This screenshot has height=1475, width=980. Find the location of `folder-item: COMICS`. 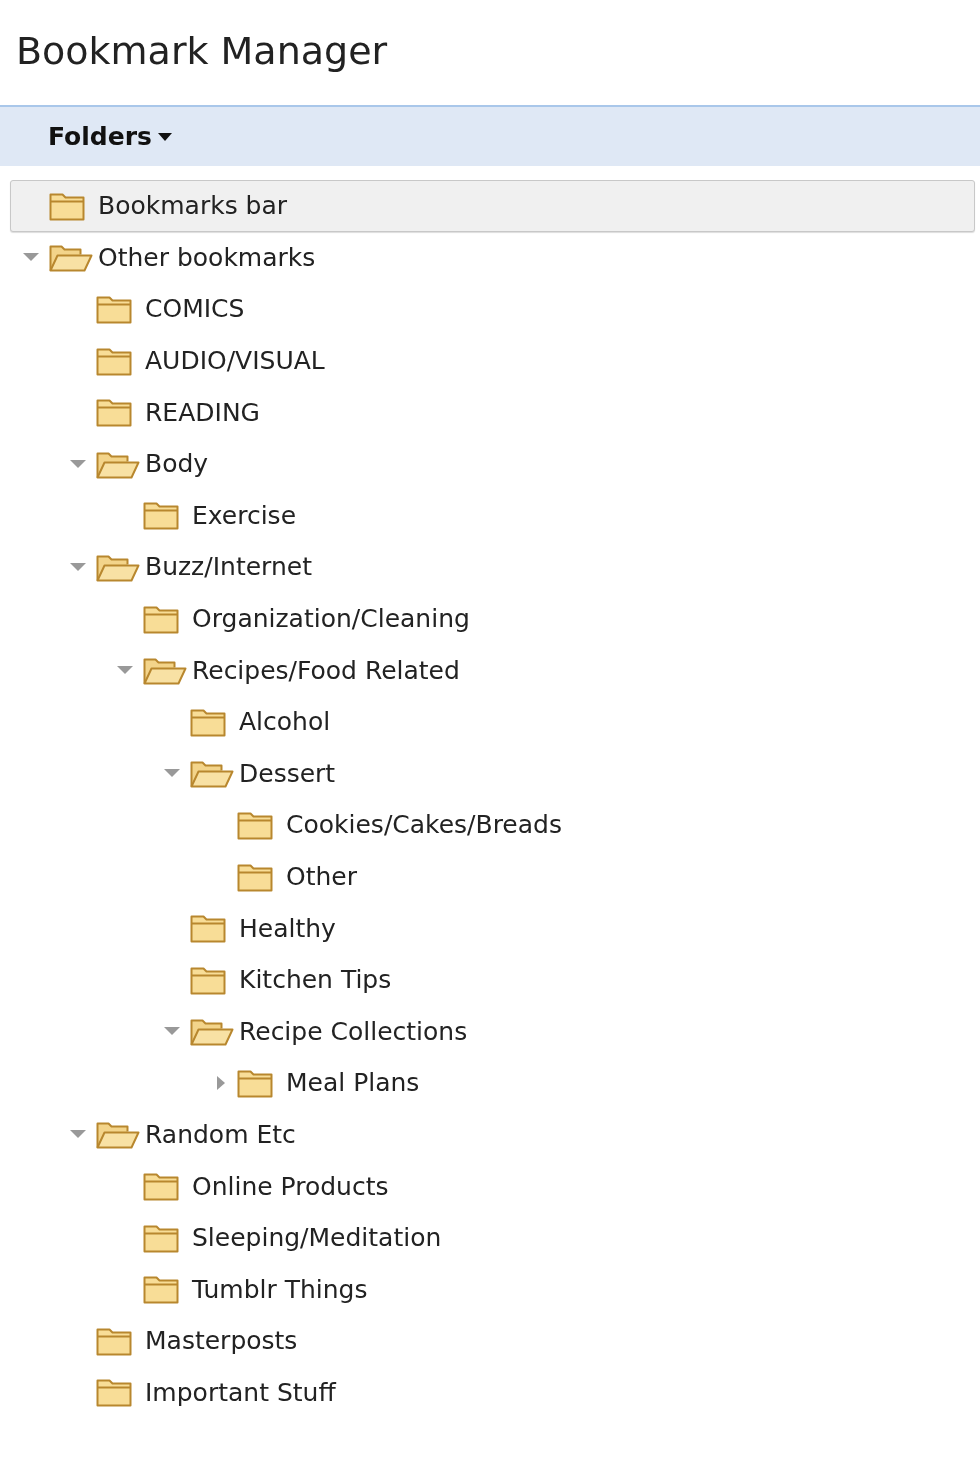

folder-item: COMICS is located at coordinates (492, 309).